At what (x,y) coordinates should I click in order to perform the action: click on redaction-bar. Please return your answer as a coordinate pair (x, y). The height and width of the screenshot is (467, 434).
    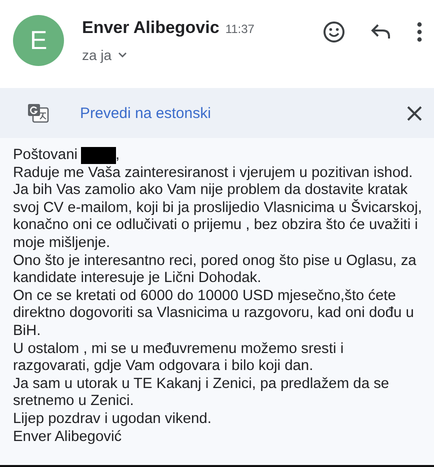
    Looking at the image, I should click on (98, 155).